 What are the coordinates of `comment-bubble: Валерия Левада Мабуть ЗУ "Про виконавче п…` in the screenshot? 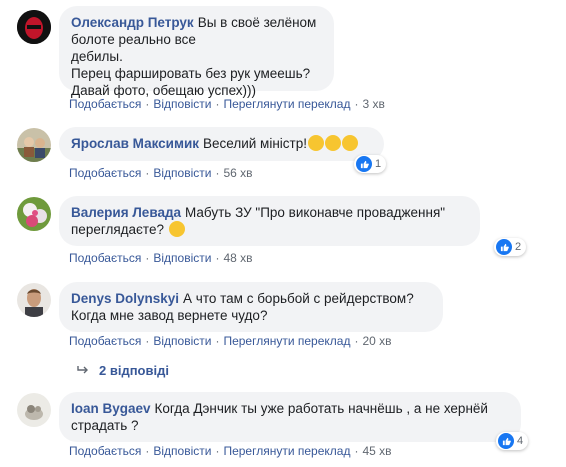 It's located at (269, 221).